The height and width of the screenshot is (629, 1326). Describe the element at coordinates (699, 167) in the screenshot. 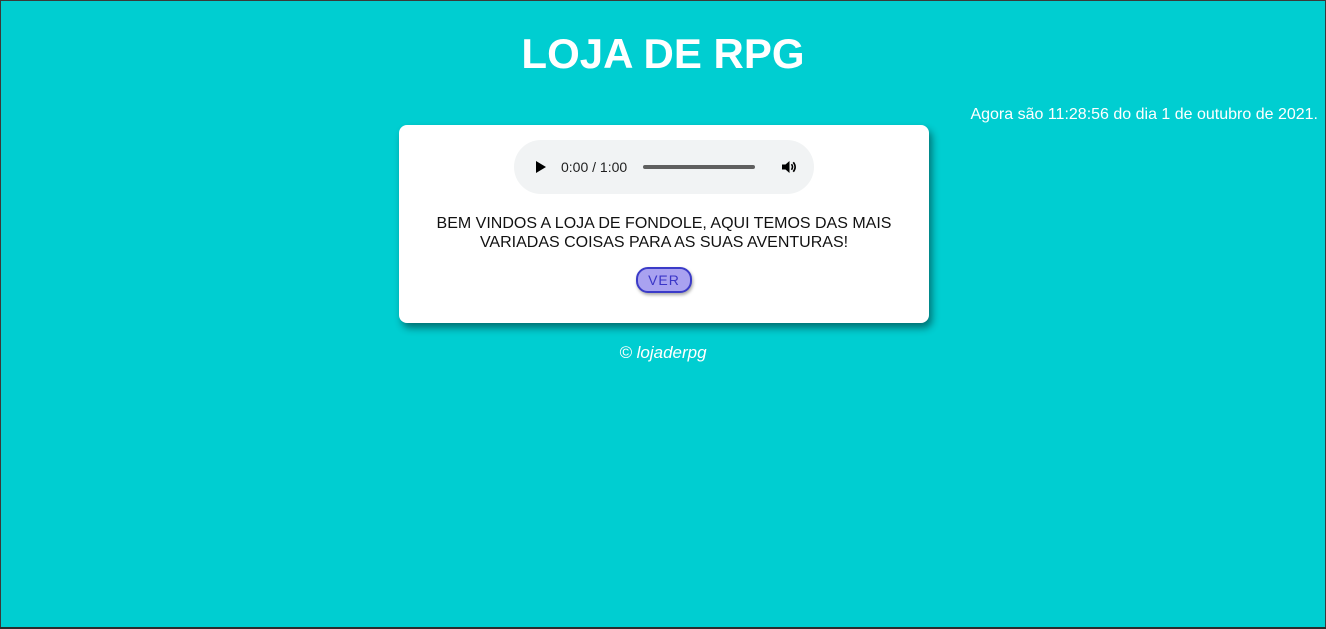

I see `audio-progress-bar` at that location.